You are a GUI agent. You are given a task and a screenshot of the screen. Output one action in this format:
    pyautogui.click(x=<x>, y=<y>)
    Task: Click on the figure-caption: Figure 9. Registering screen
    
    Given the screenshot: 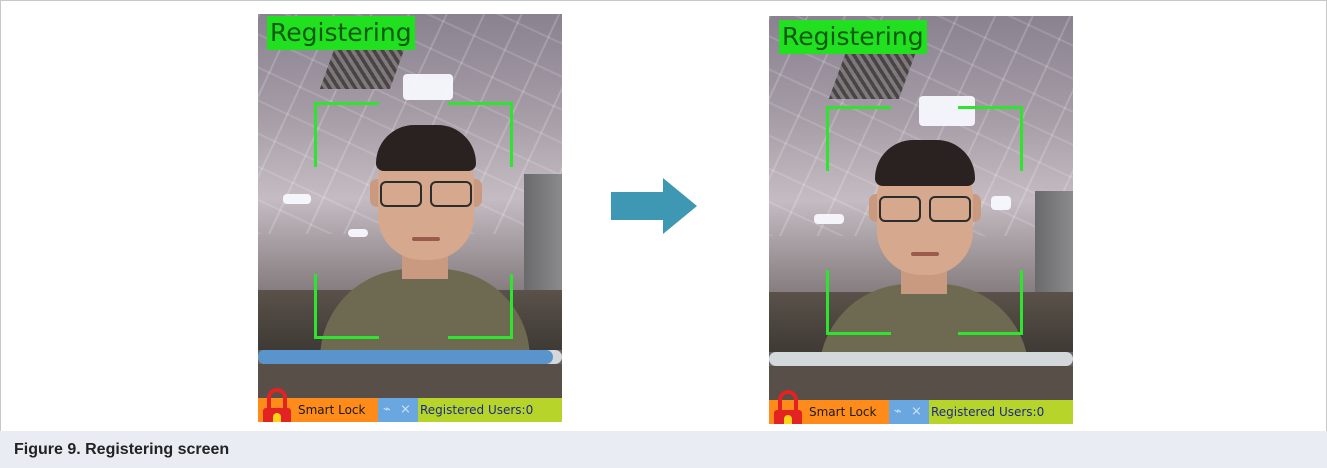 What is the action you would take?
    pyautogui.click(x=122, y=449)
    